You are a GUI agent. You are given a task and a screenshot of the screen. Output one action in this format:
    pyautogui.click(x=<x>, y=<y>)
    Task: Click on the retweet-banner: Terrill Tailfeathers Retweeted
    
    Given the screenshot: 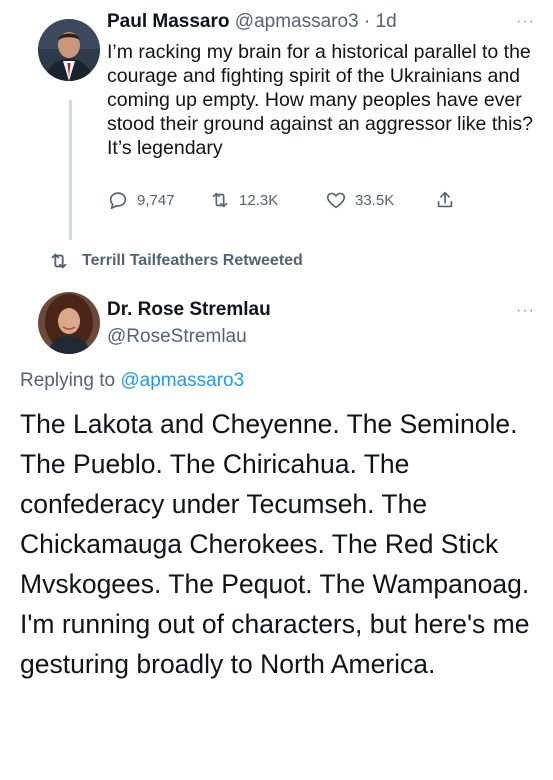 What is the action you would take?
    pyautogui.click(x=175, y=261)
    